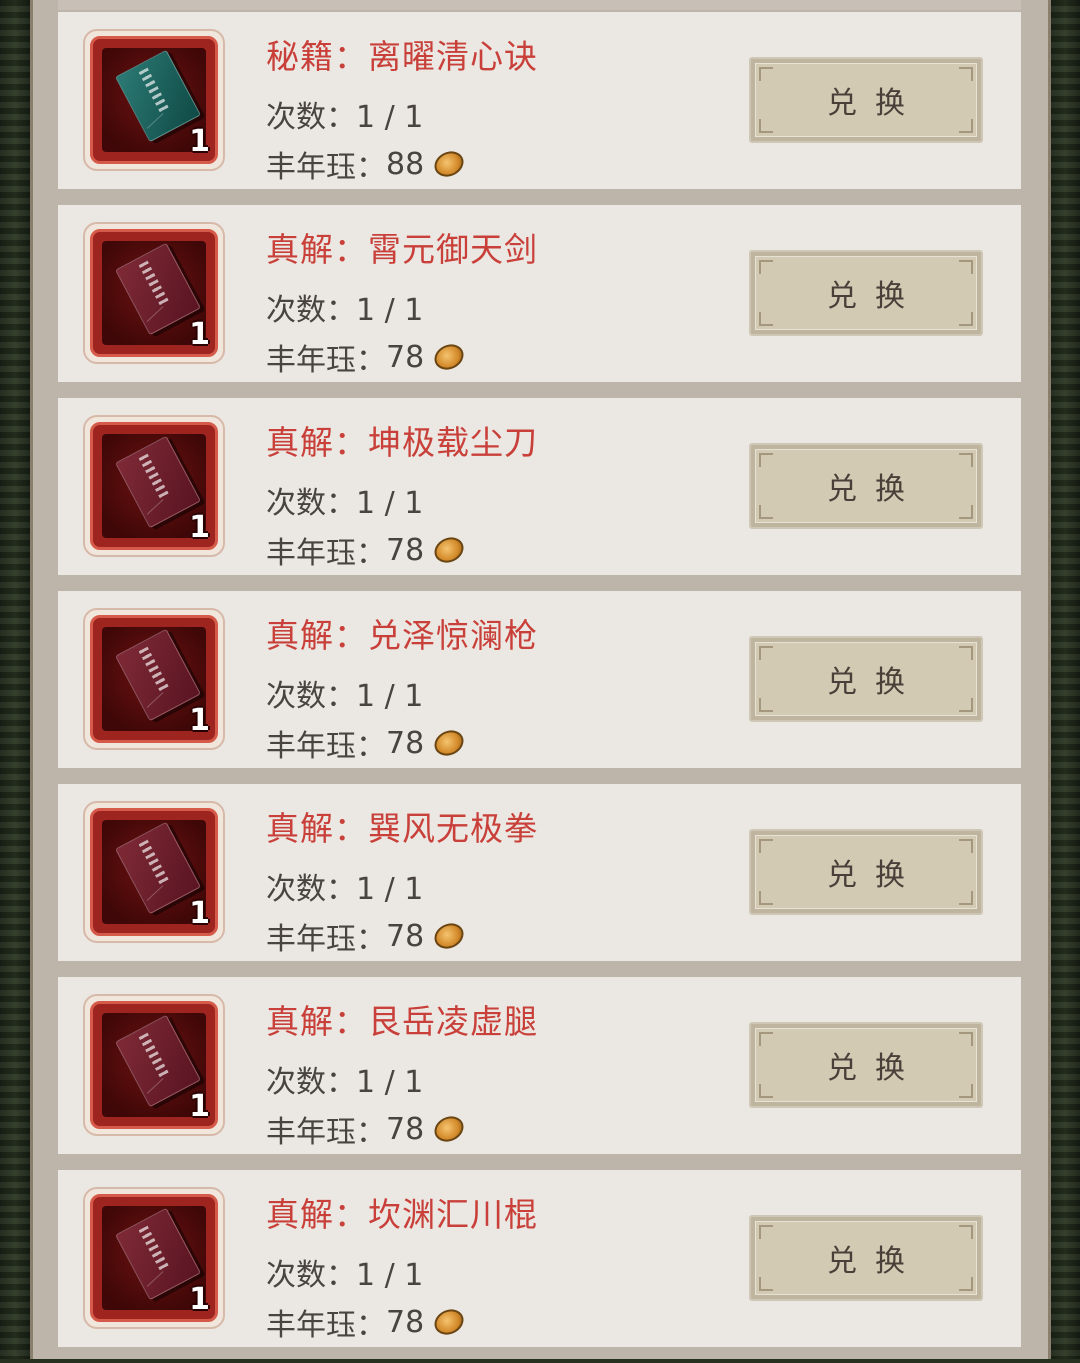 The image size is (1080, 1363). What do you see at coordinates (405, 164) in the screenshot?
I see `cost-value: 88` at bounding box center [405, 164].